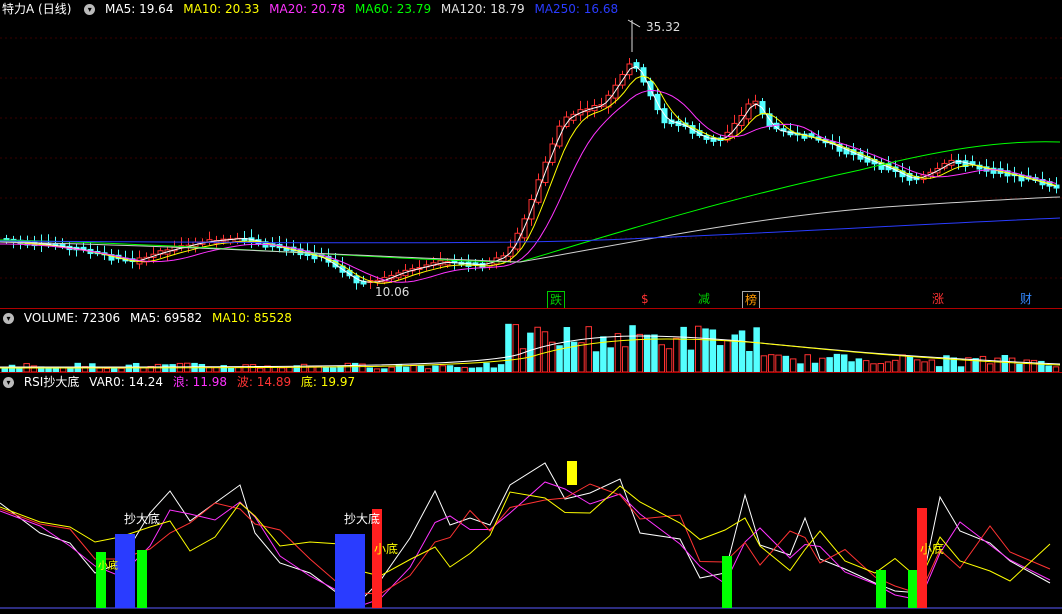  Describe the element at coordinates (139, 9) in the screenshot. I see `ma5-value: MA5: 19.64` at that location.